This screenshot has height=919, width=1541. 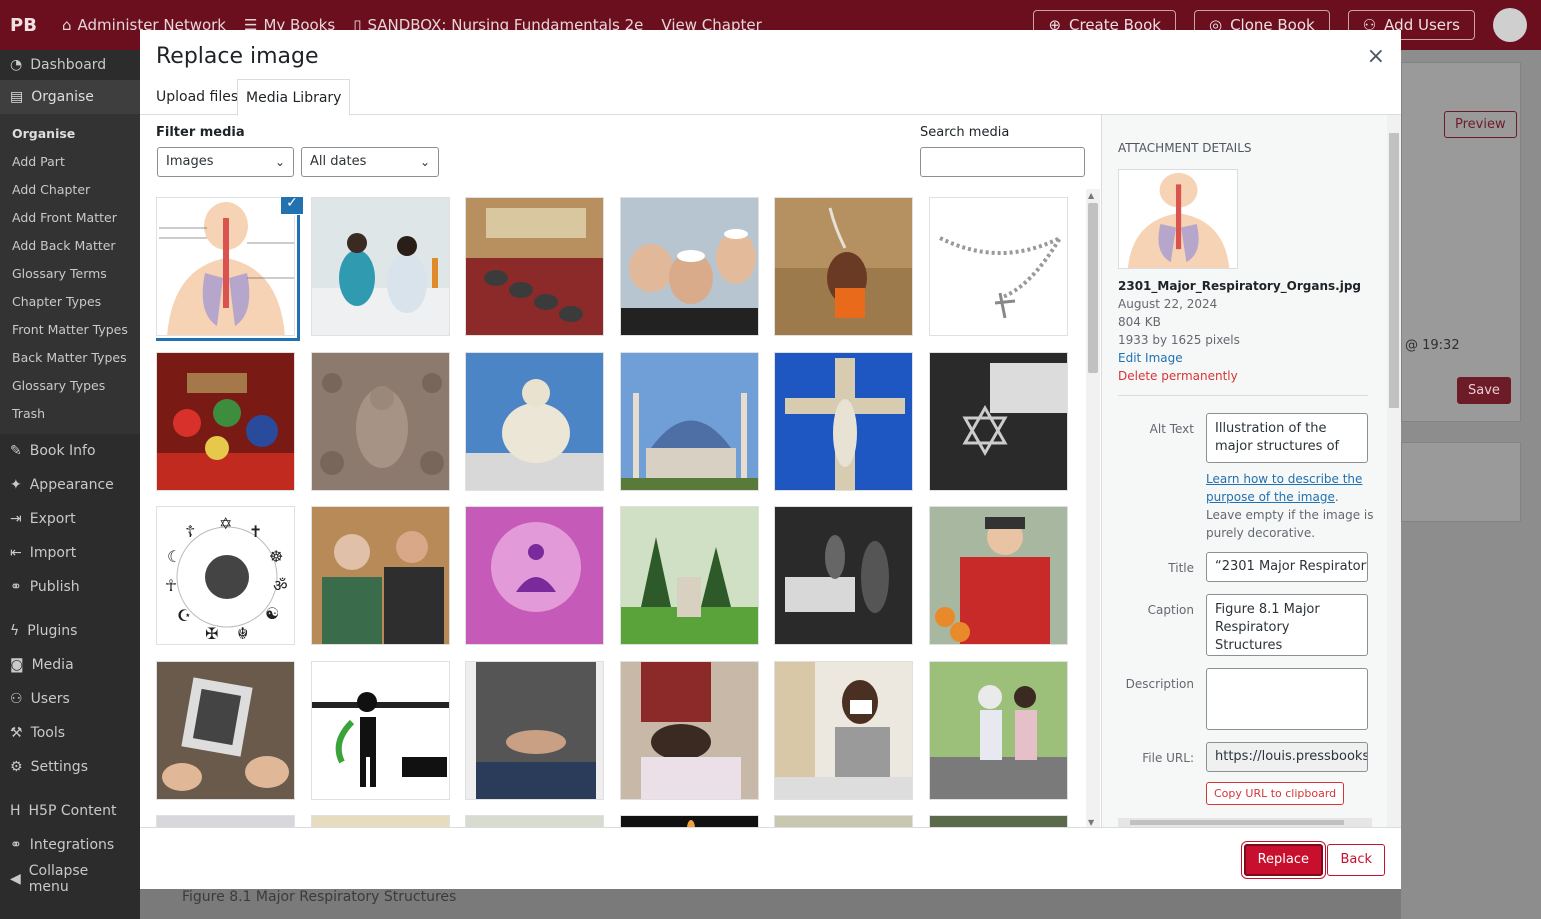 What do you see at coordinates (70, 358) in the screenshot?
I see `submenu-item: Back Matter Types` at bounding box center [70, 358].